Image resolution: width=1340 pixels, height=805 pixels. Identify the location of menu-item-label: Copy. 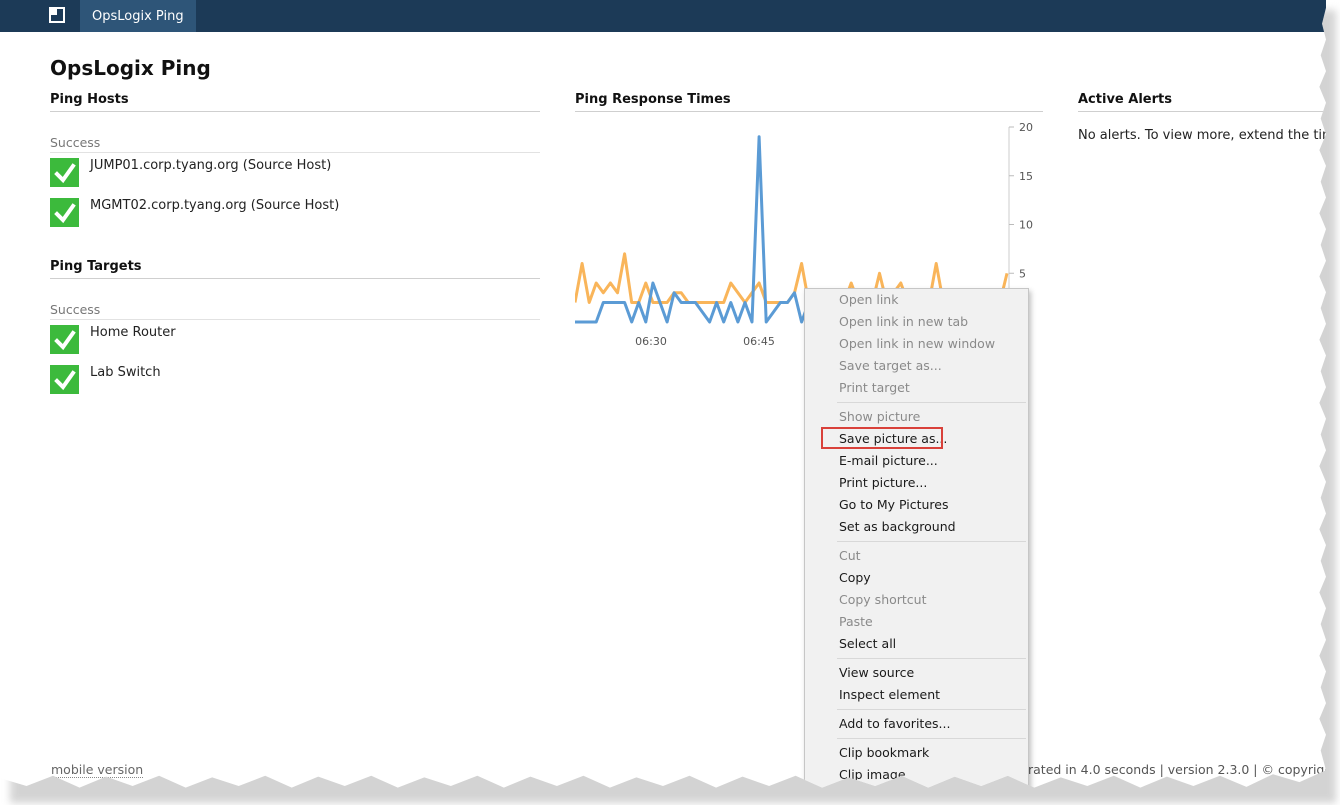
(855, 577).